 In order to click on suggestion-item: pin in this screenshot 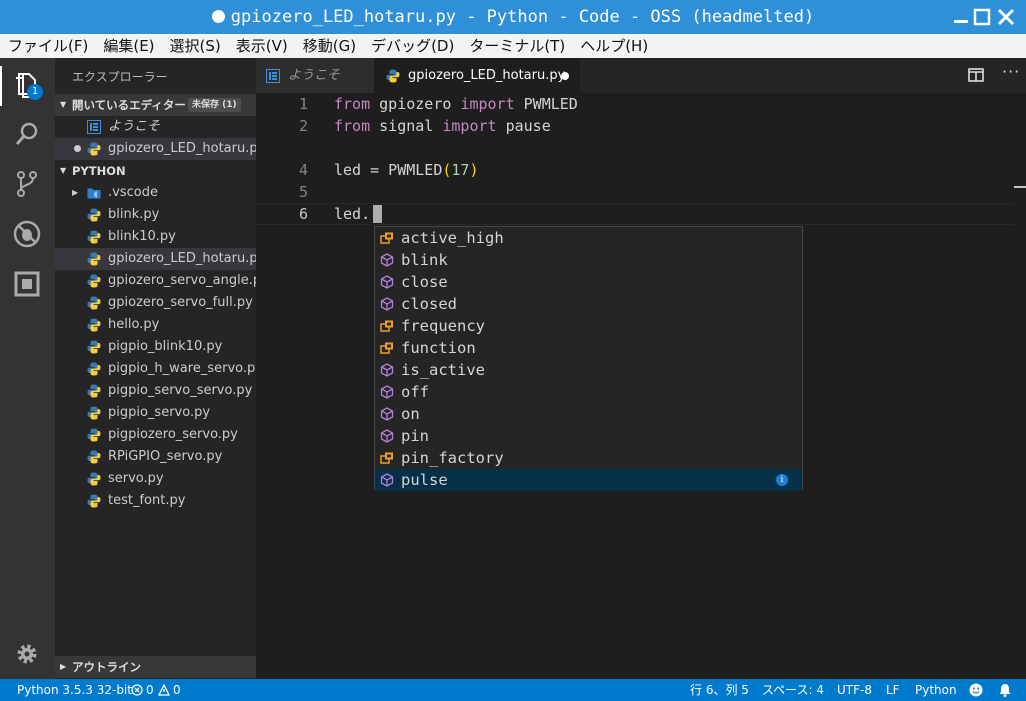, I will do `click(588, 436)`.